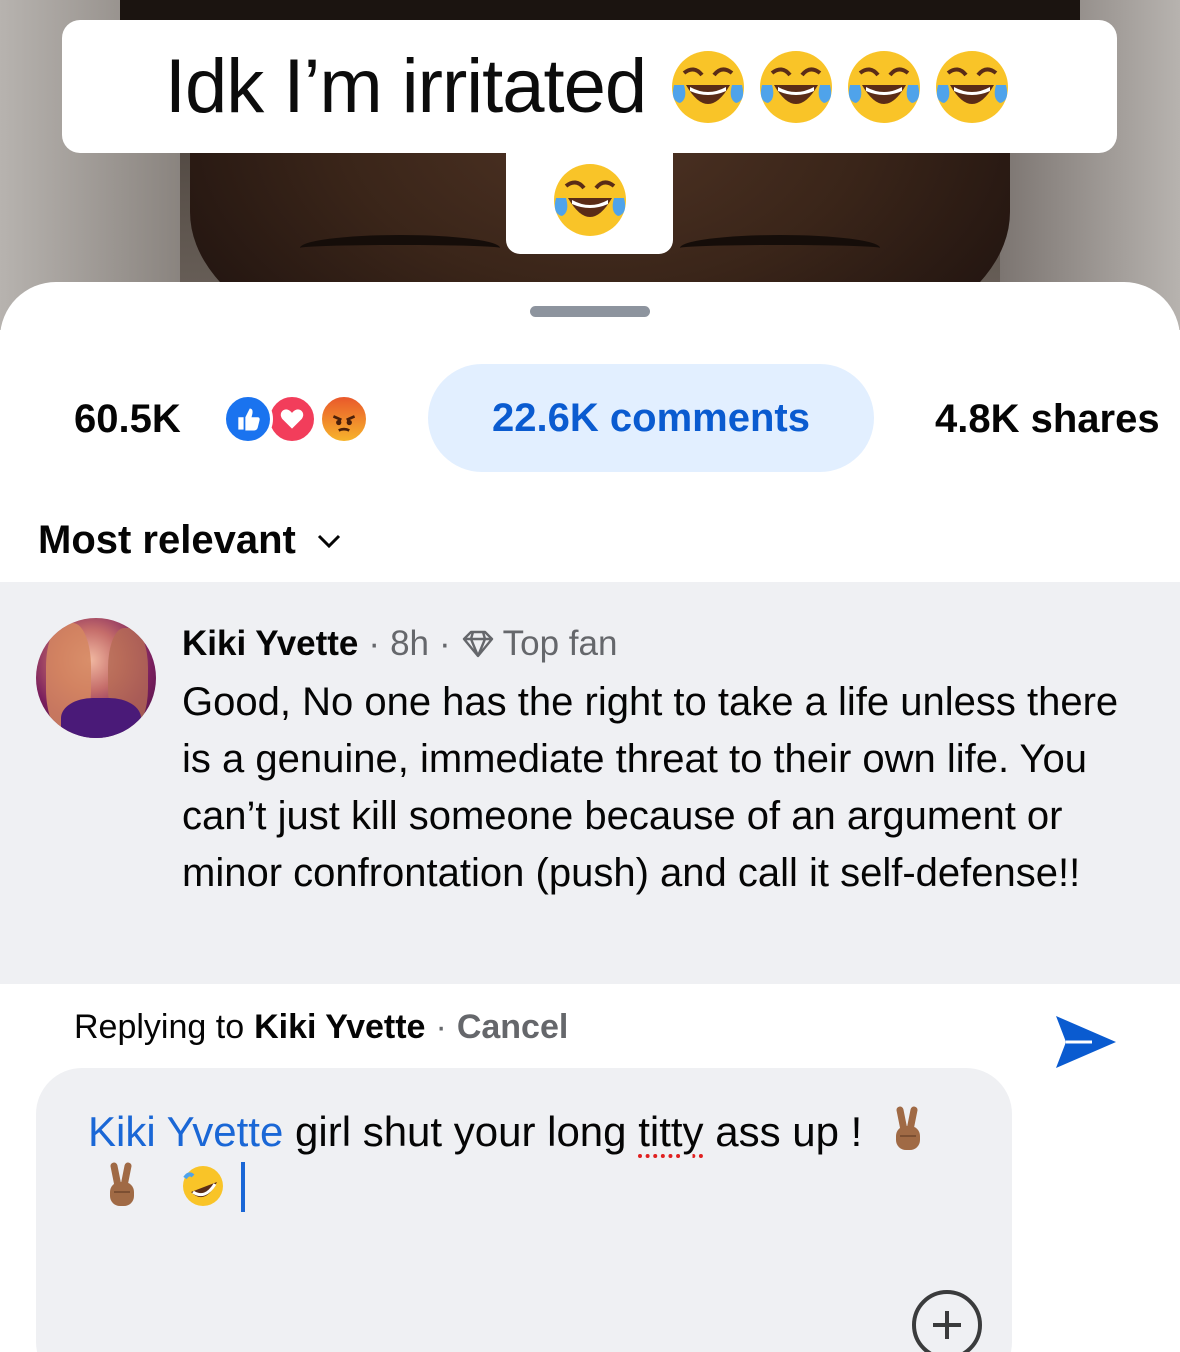  What do you see at coordinates (670, 1131) in the screenshot?
I see `misspelled-word: titty` at bounding box center [670, 1131].